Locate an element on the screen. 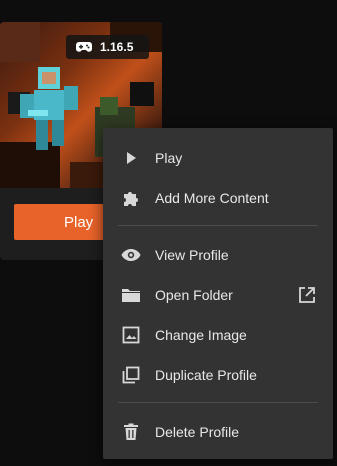 The height and width of the screenshot is (466, 337). version-badge: 1.16.5 is located at coordinates (107, 47).